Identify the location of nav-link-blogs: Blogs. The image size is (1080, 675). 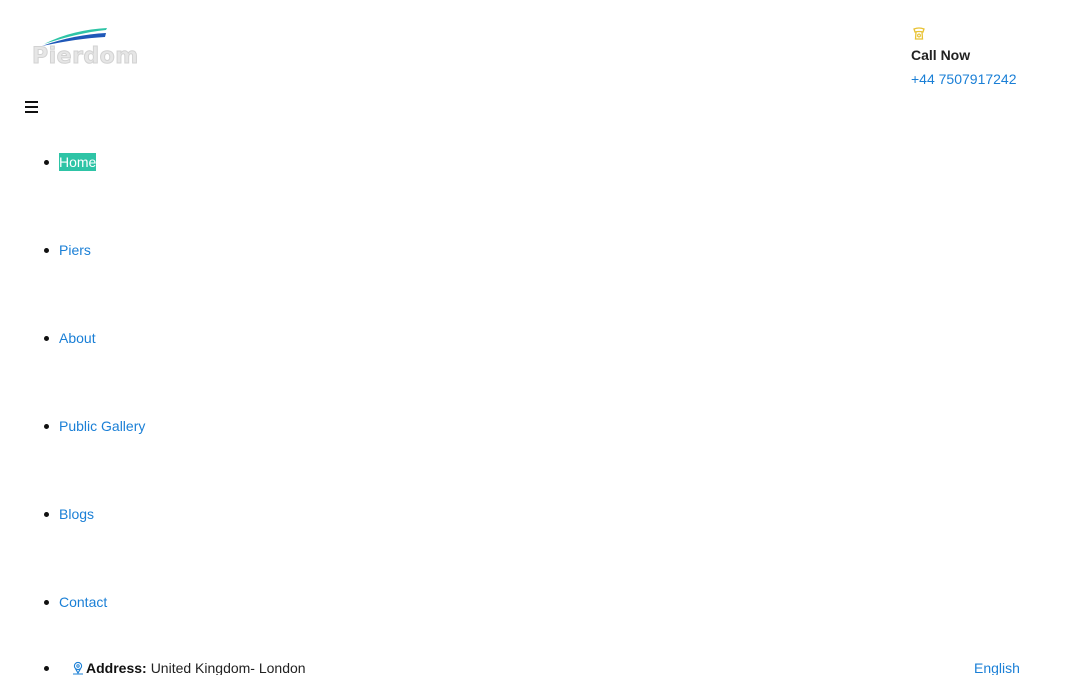
(76, 514).